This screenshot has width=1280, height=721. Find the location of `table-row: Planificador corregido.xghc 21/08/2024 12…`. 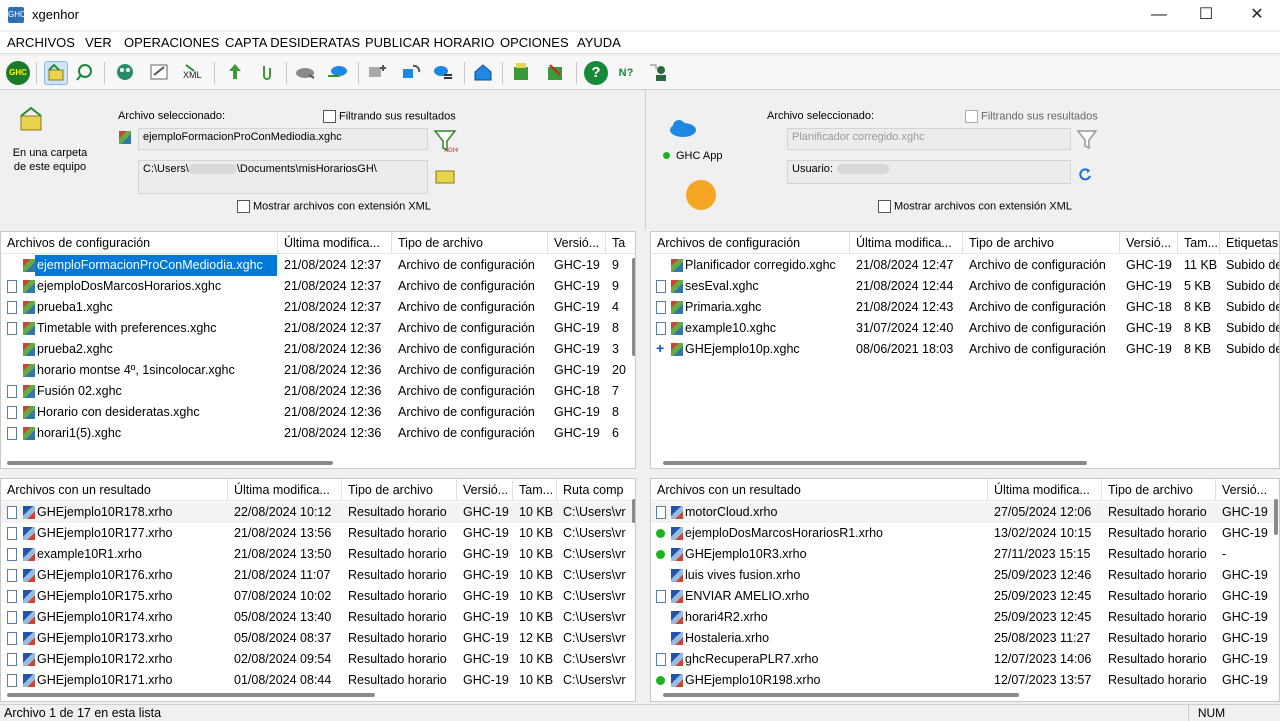

table-row: Planificador corregido.xghc 21/08/2024 12… is located at coordinates (965, 265).